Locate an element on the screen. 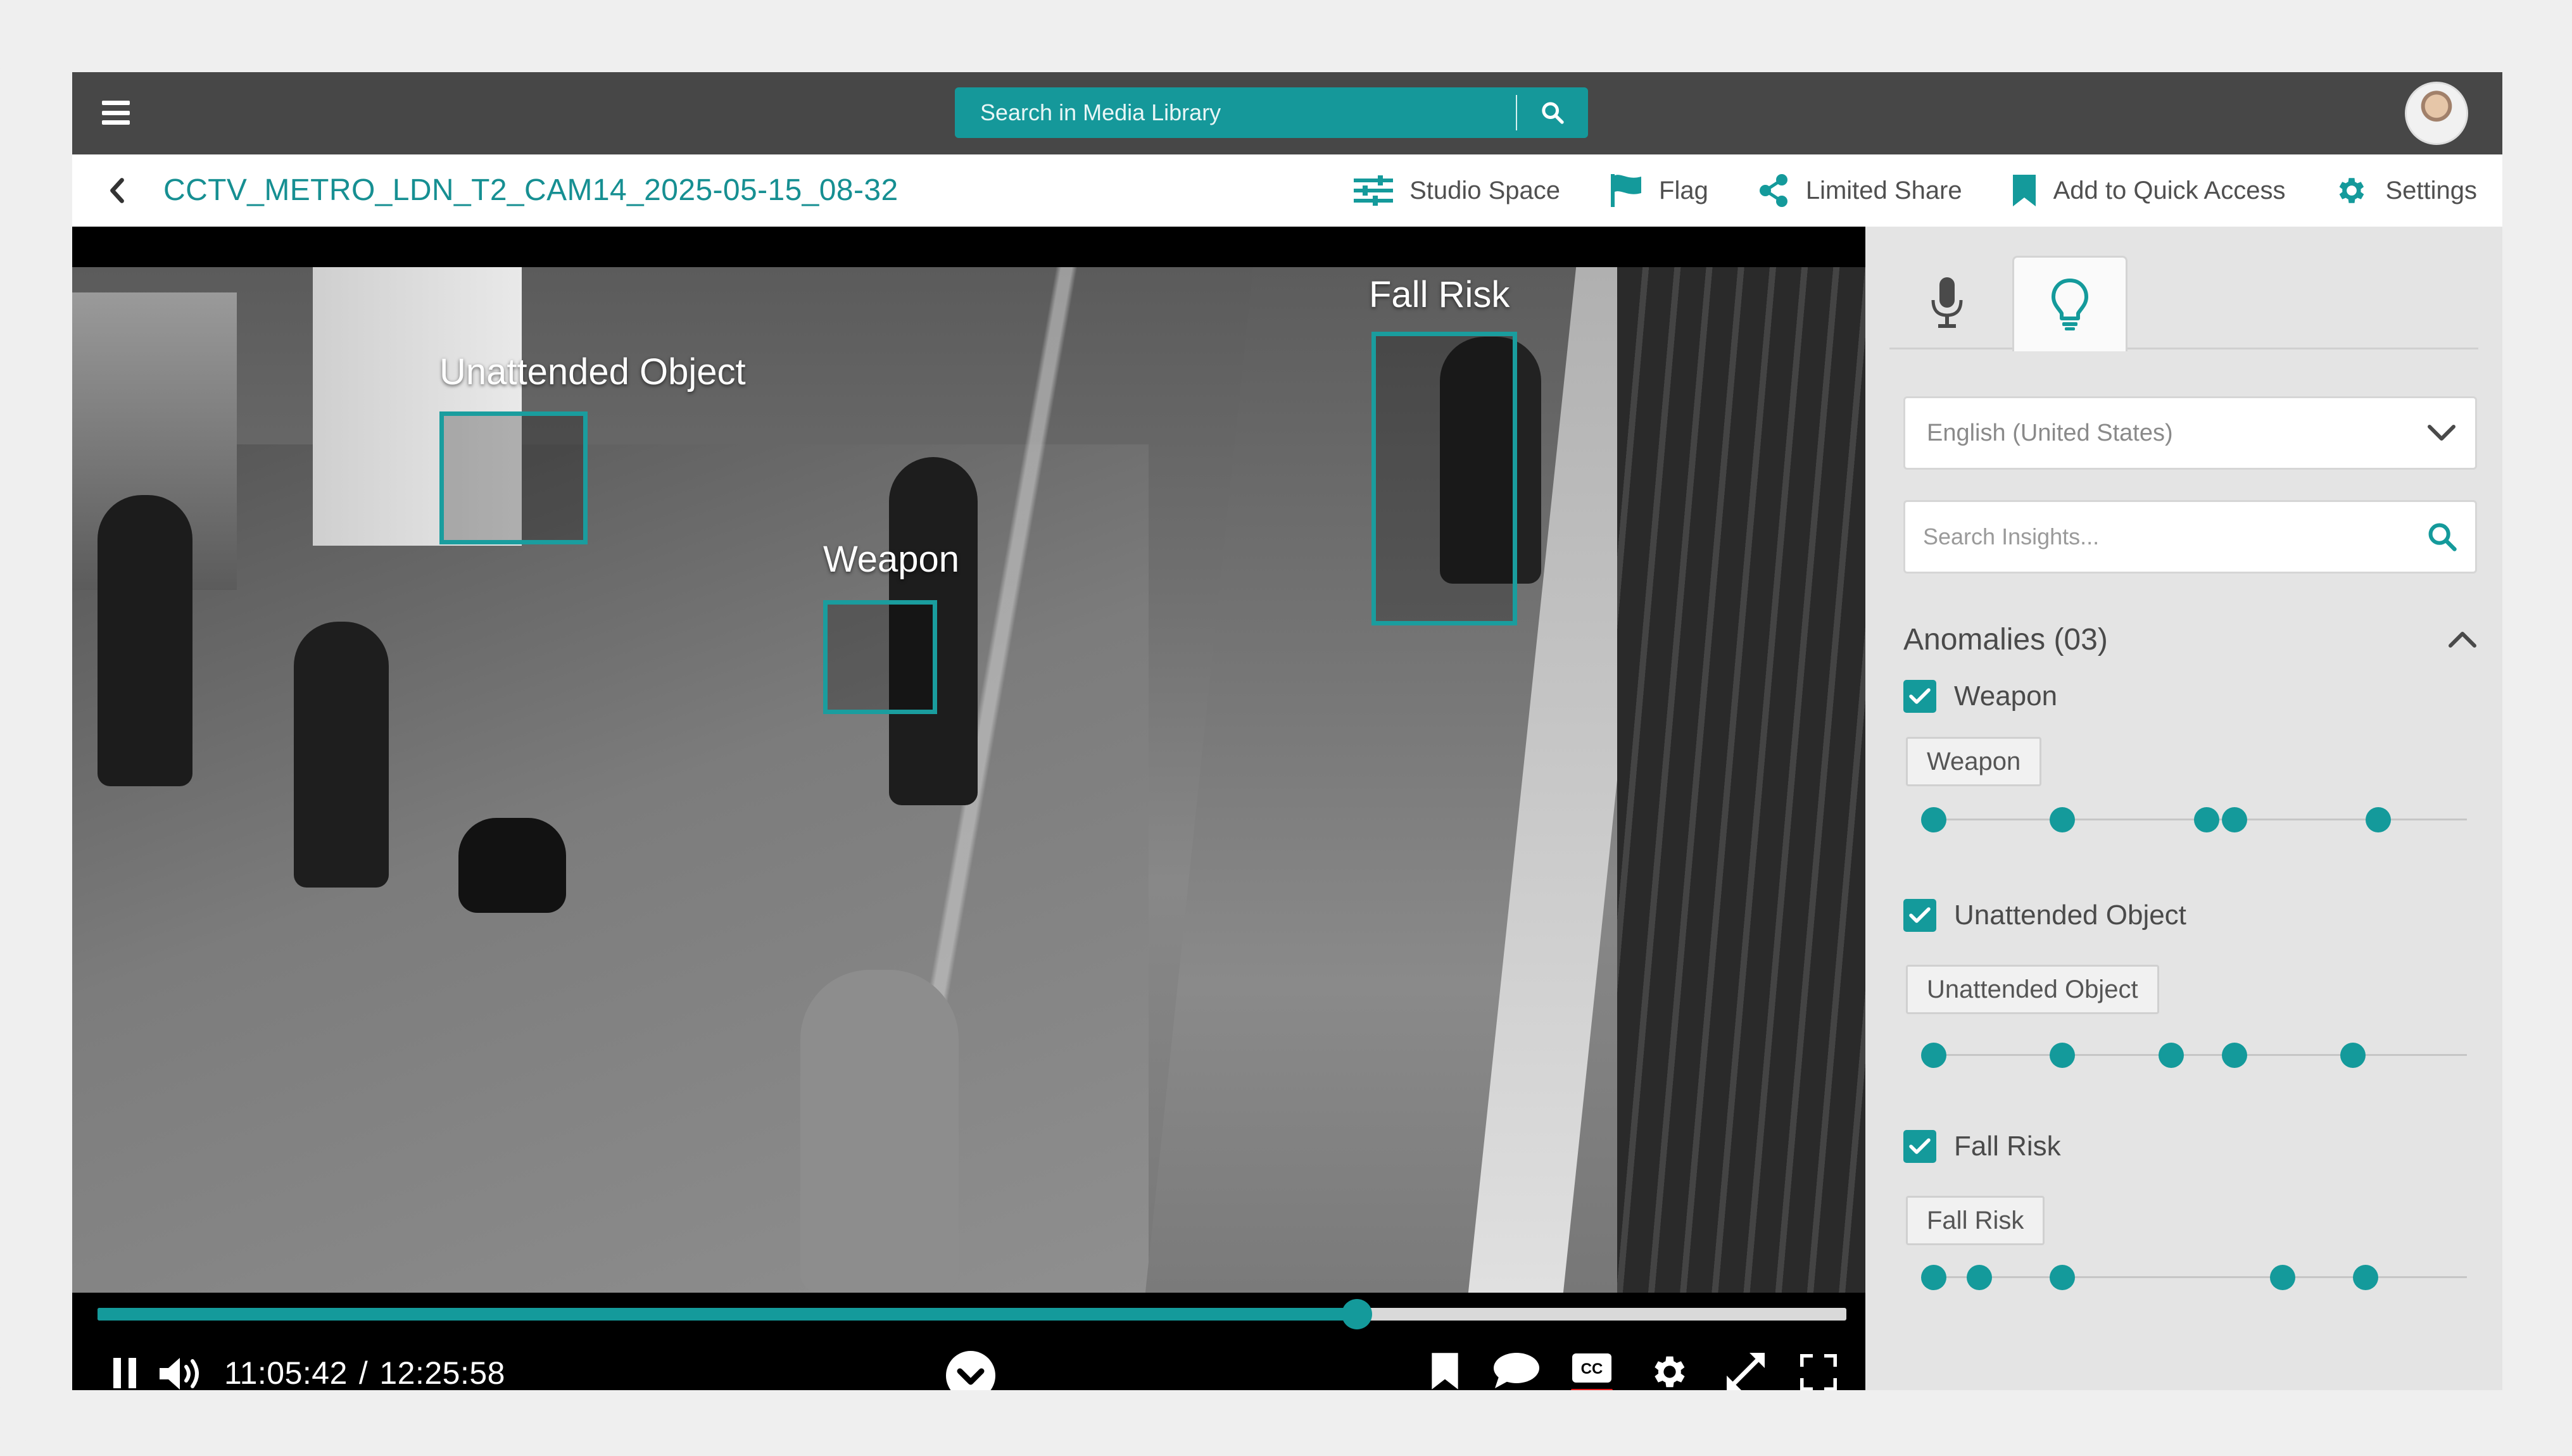  comments-button is located at coordinates (1517, 1368).